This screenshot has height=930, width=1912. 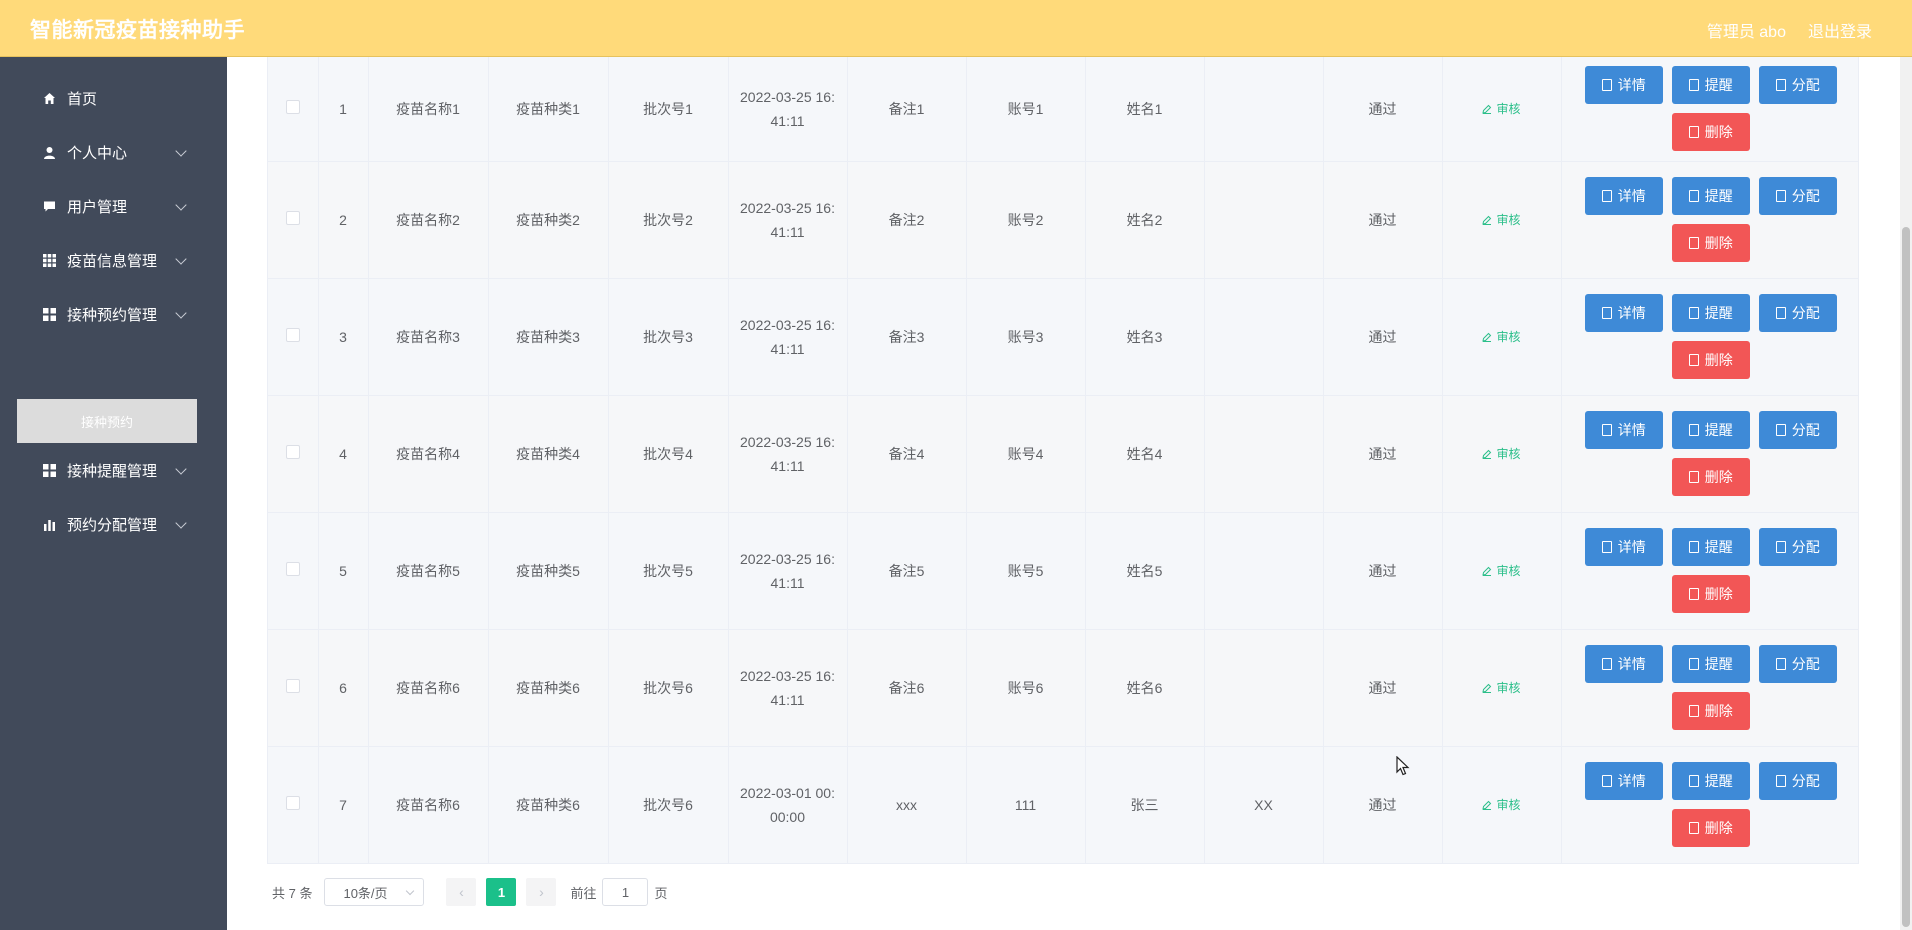 I want to click on cell-batch-number: 批次号2, so click(x=668, y=220).